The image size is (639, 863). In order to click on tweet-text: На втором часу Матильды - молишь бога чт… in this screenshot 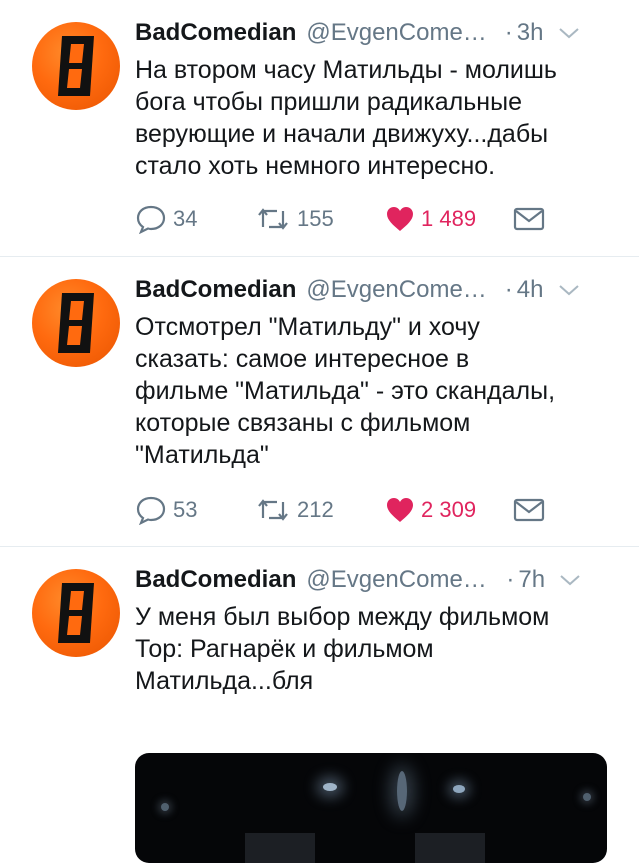, I will do `click(346, 118)`.